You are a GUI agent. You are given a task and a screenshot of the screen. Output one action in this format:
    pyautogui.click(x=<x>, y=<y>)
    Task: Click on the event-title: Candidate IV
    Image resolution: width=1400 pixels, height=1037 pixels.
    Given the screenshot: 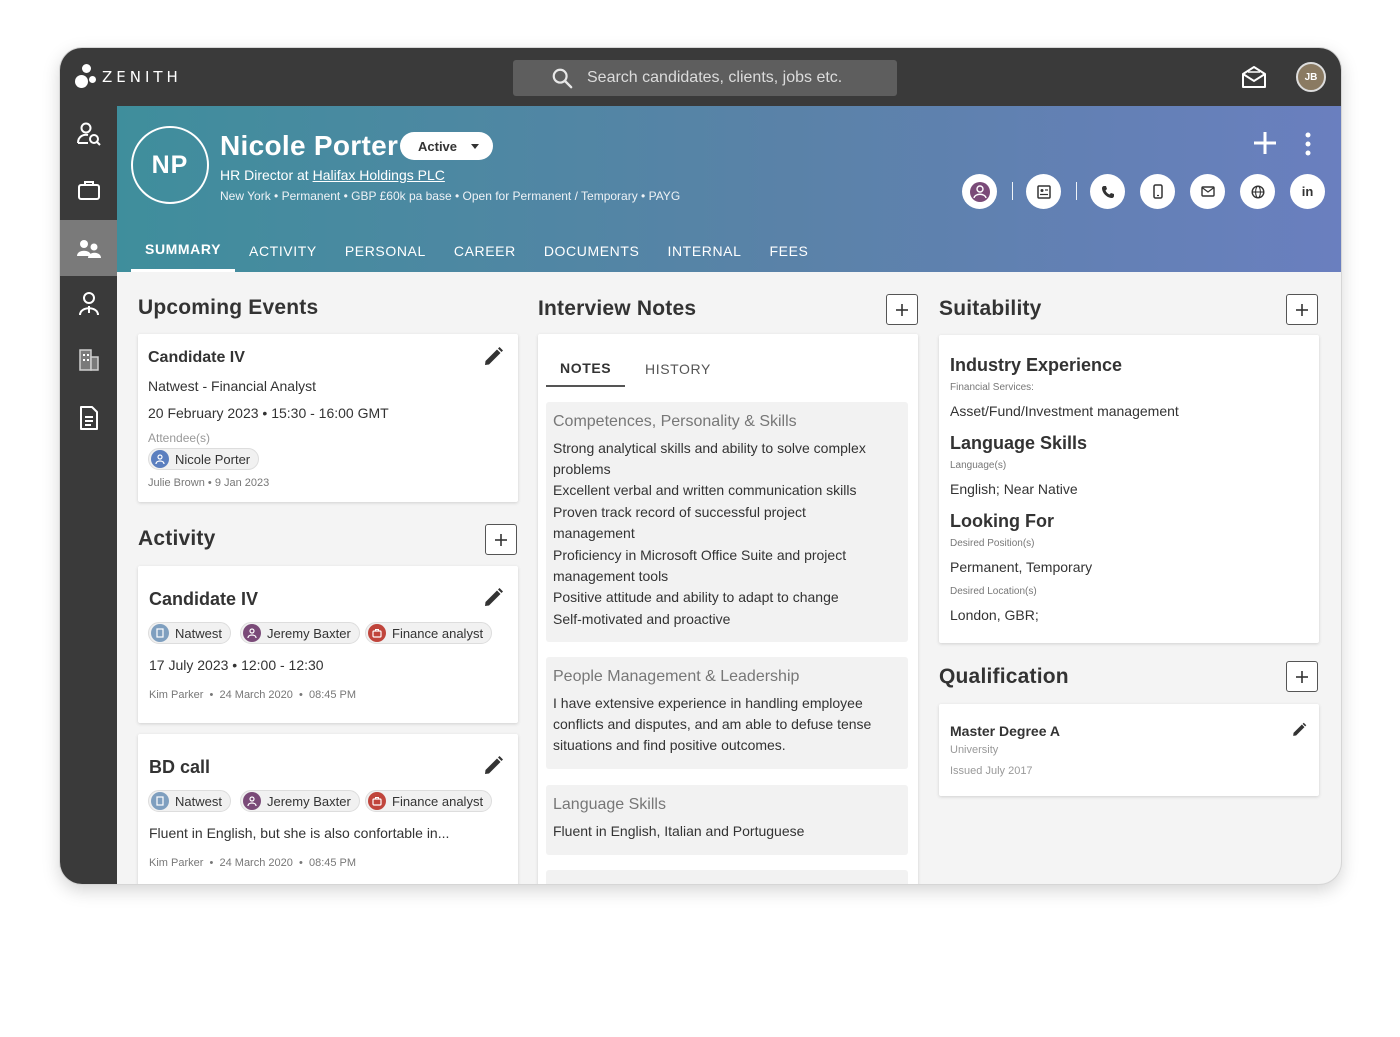 What is the action you would take?
    pyautogui.click(x=196, y=357)
    